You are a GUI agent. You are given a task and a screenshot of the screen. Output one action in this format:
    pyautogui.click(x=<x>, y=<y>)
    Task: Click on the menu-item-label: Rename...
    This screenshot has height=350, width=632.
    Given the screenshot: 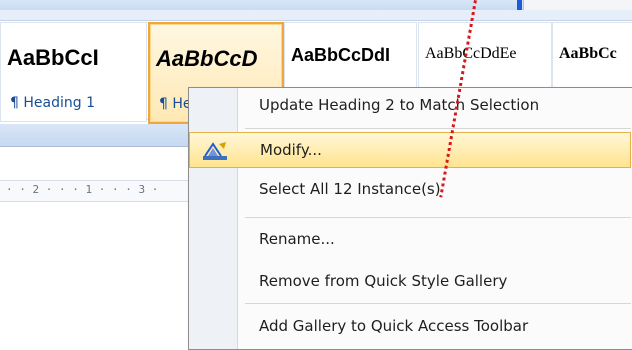 What is the action you would take?
    pyautogui.click(x=297, y=239)
    